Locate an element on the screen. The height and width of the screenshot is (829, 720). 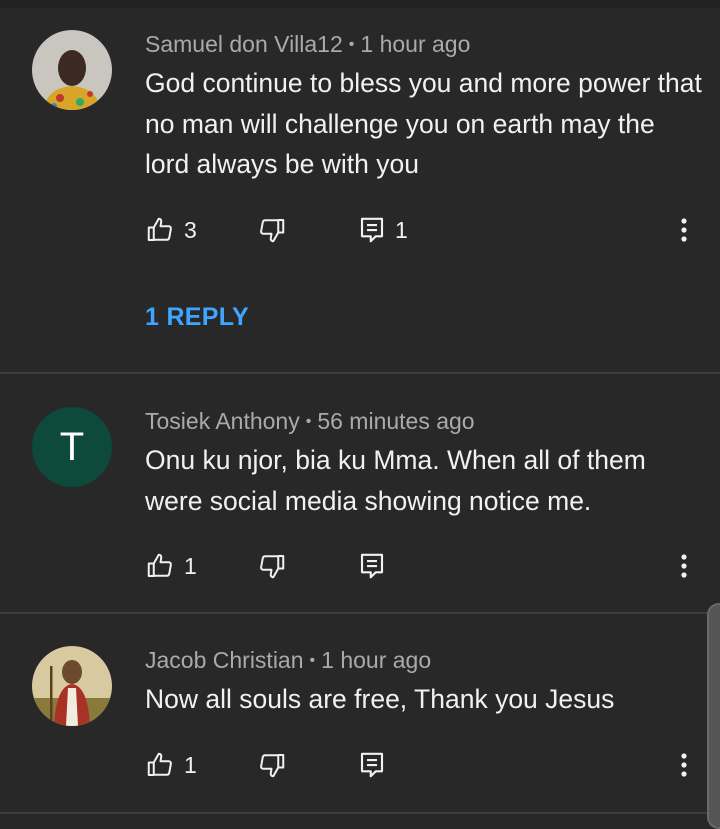
scrollbar-thumb is located at coordinates (713, 716).